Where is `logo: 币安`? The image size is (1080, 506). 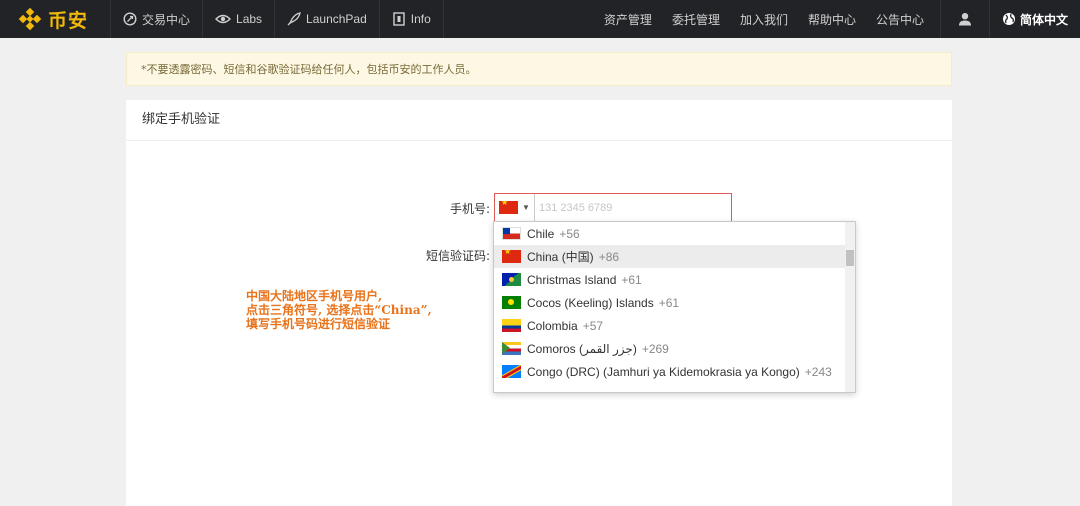 logo: 币安 is located at coordinates (55, 19).